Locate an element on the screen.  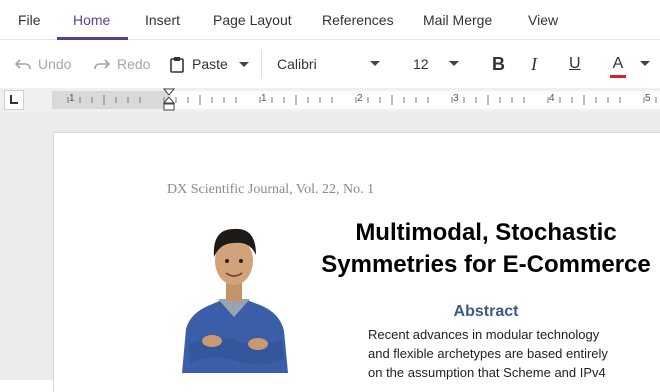
bold-button: B is located at coordinates (498, 64).